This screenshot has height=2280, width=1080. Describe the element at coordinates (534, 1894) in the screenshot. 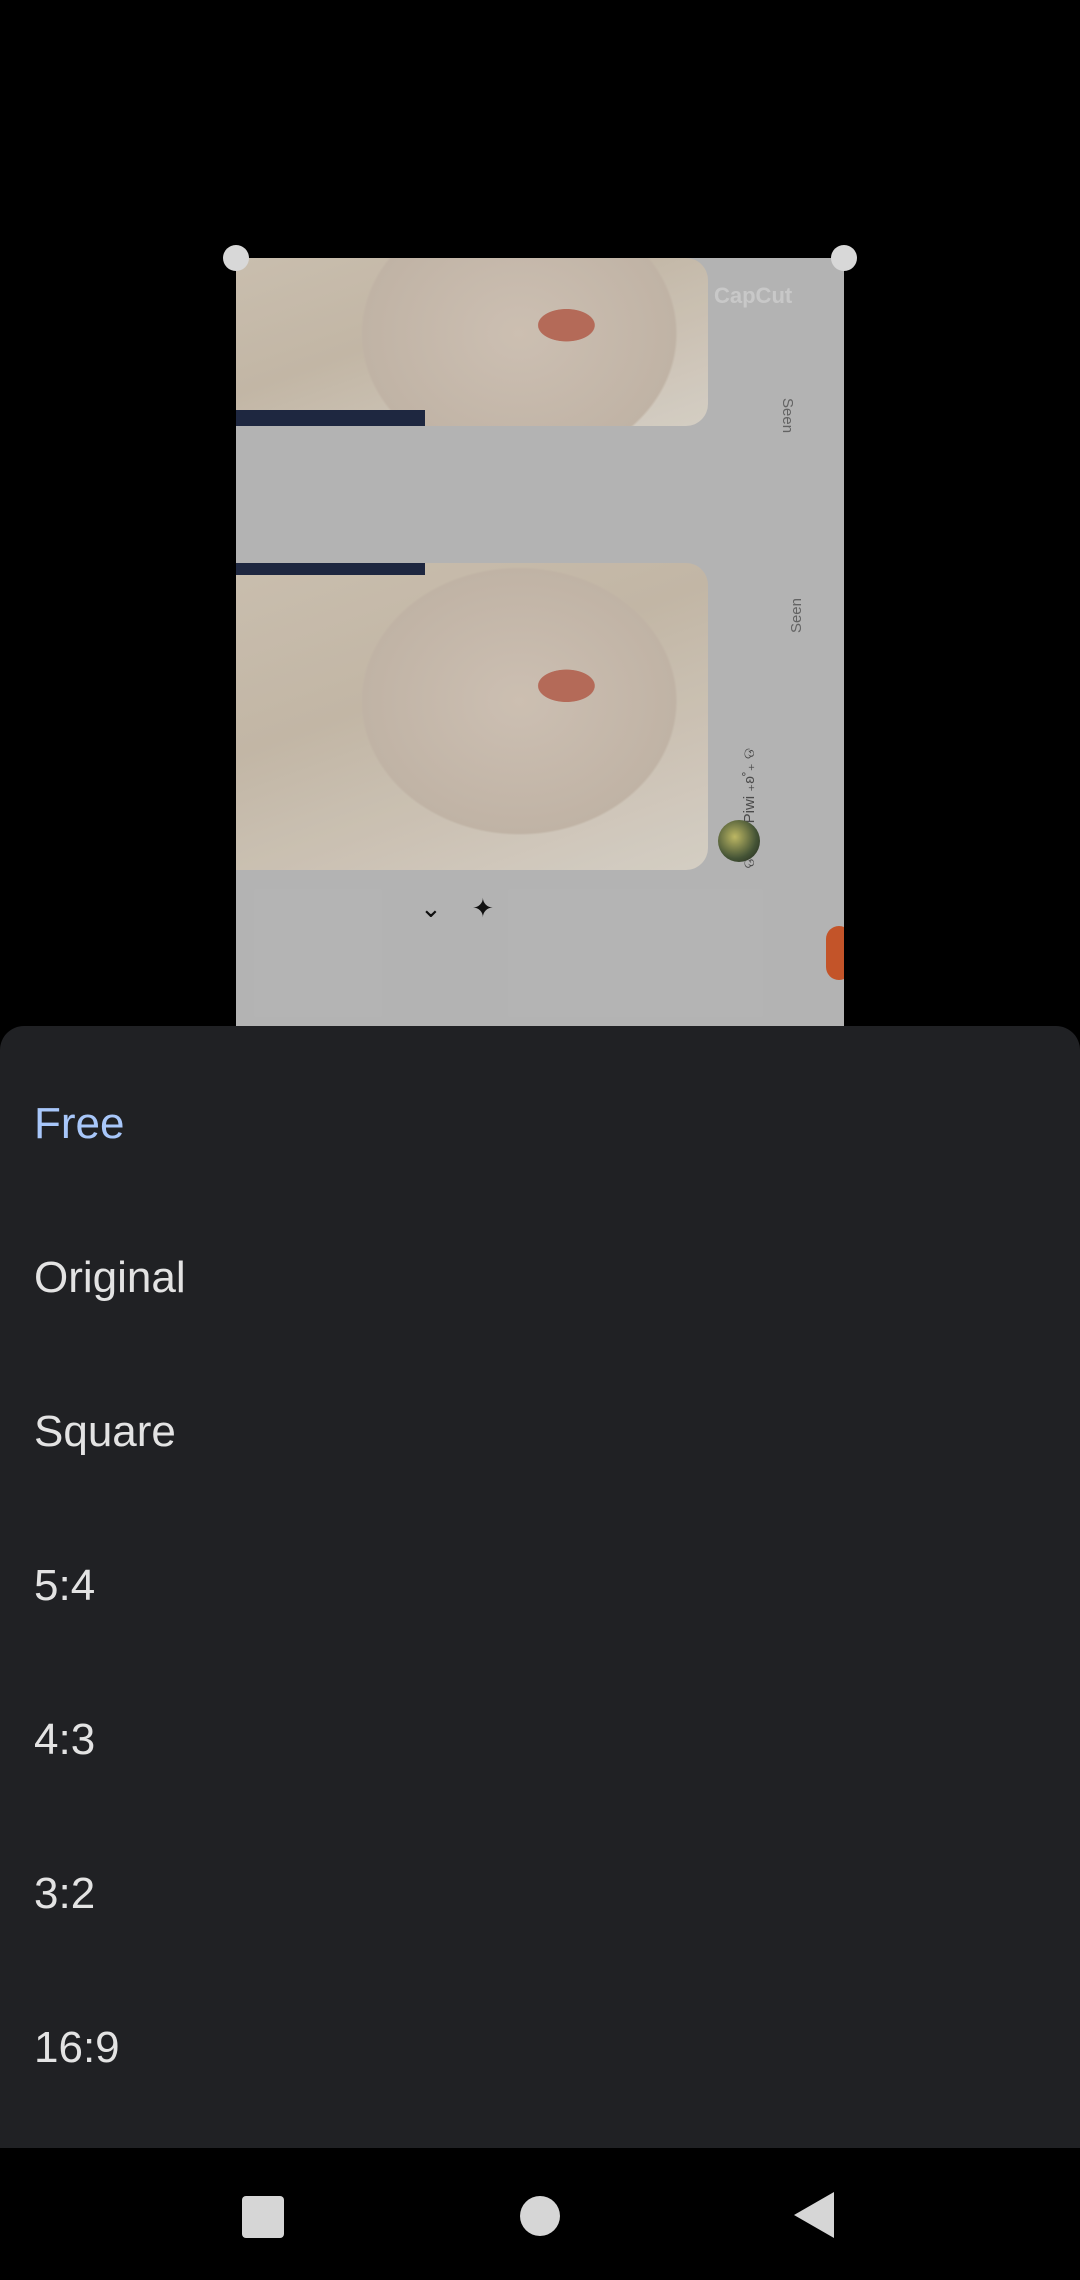

I see `aspect-option-3-2: 3:2` at that location.